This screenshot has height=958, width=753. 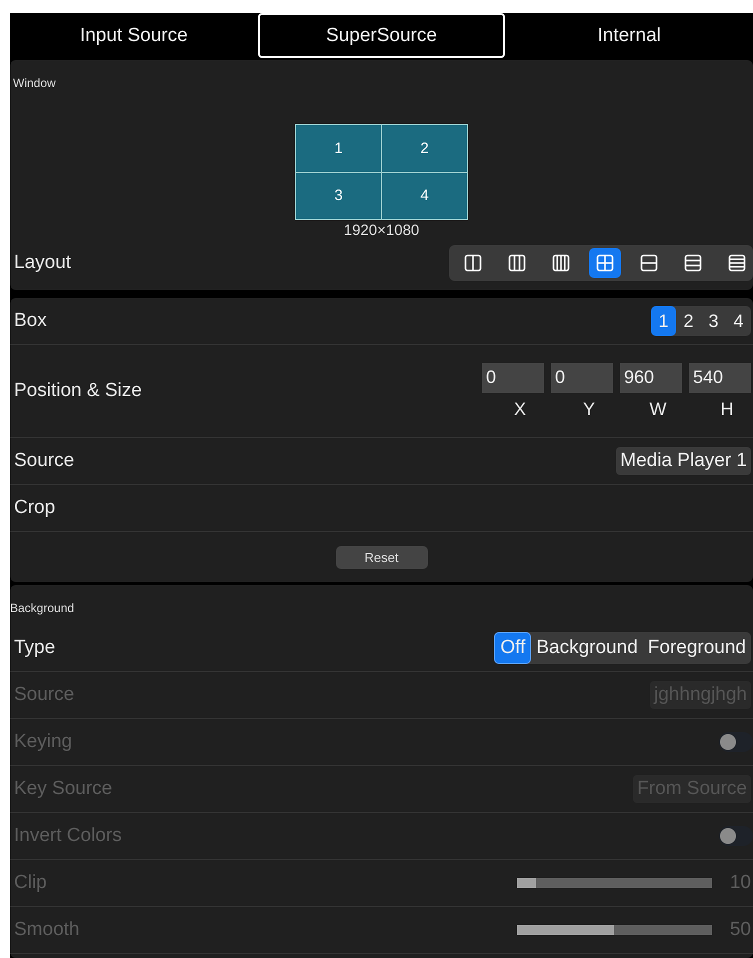 What do you see at coordinates (381, 230) in the screenshot?
I see `resolution-label: 1920×1080` at bounding box center [381, 230].